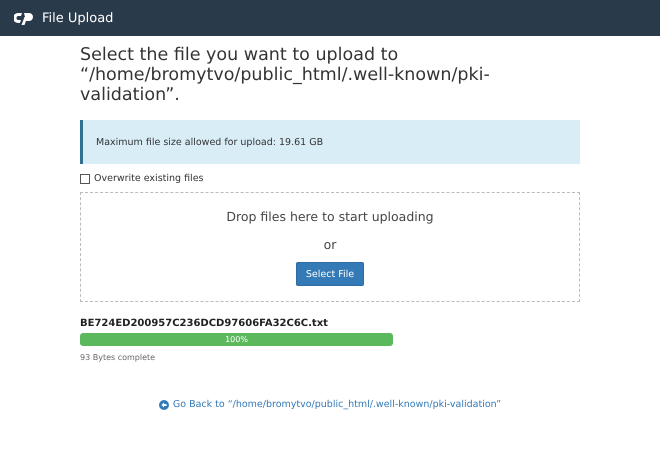  Describe the element at coordinates (330, 216) in the screenshot. I see `drop-prompt: Drop files here to start uploading` at that location.